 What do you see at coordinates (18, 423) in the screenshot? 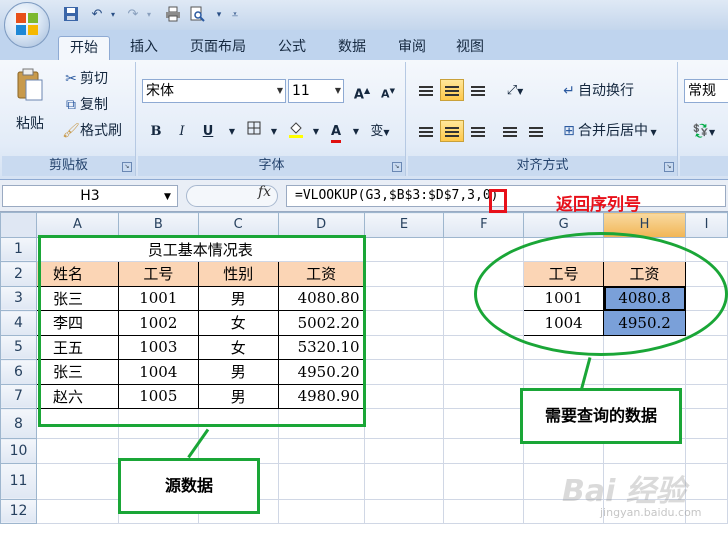
I see `row-header: 8` at bounding box center [18, 423].